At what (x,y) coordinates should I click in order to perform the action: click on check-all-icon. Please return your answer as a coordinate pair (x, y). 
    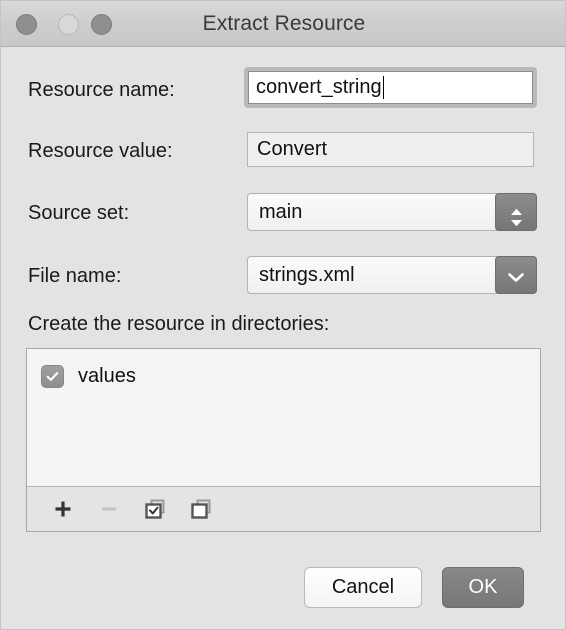
    Looking at the image, I should click on (155, 509).